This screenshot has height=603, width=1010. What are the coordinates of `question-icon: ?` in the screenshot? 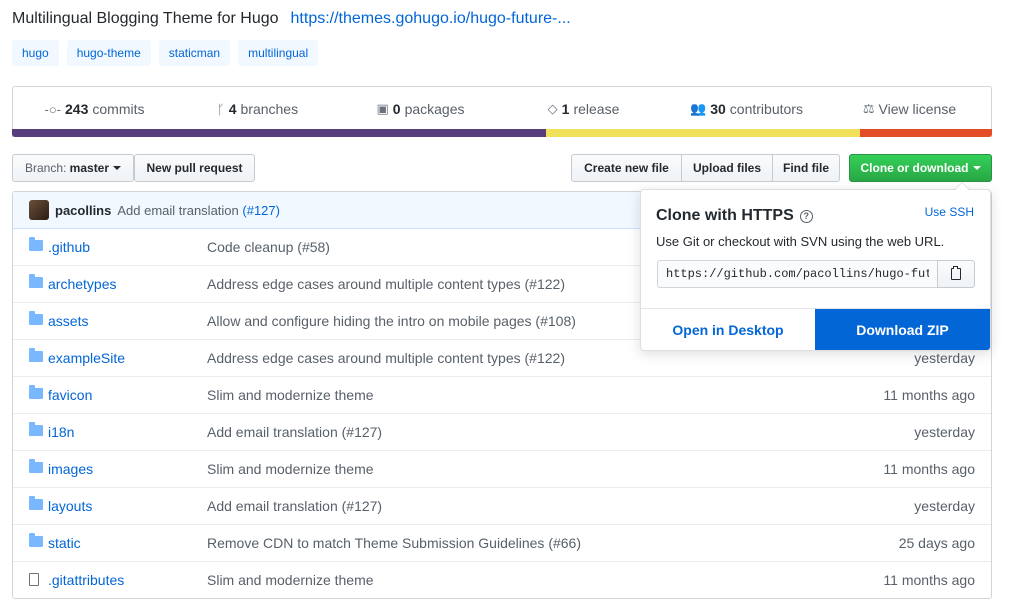 It's located at (806, 216).